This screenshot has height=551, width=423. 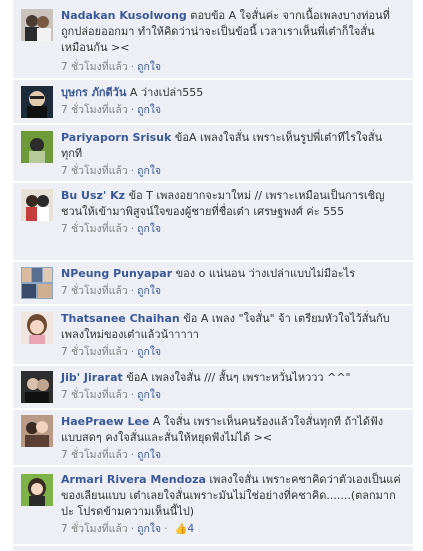 What do you see at coordinates (166, 92) in the screenshot?
I see `comment-text: A ว่างเปล่า555` at bounding box center [166, 92].